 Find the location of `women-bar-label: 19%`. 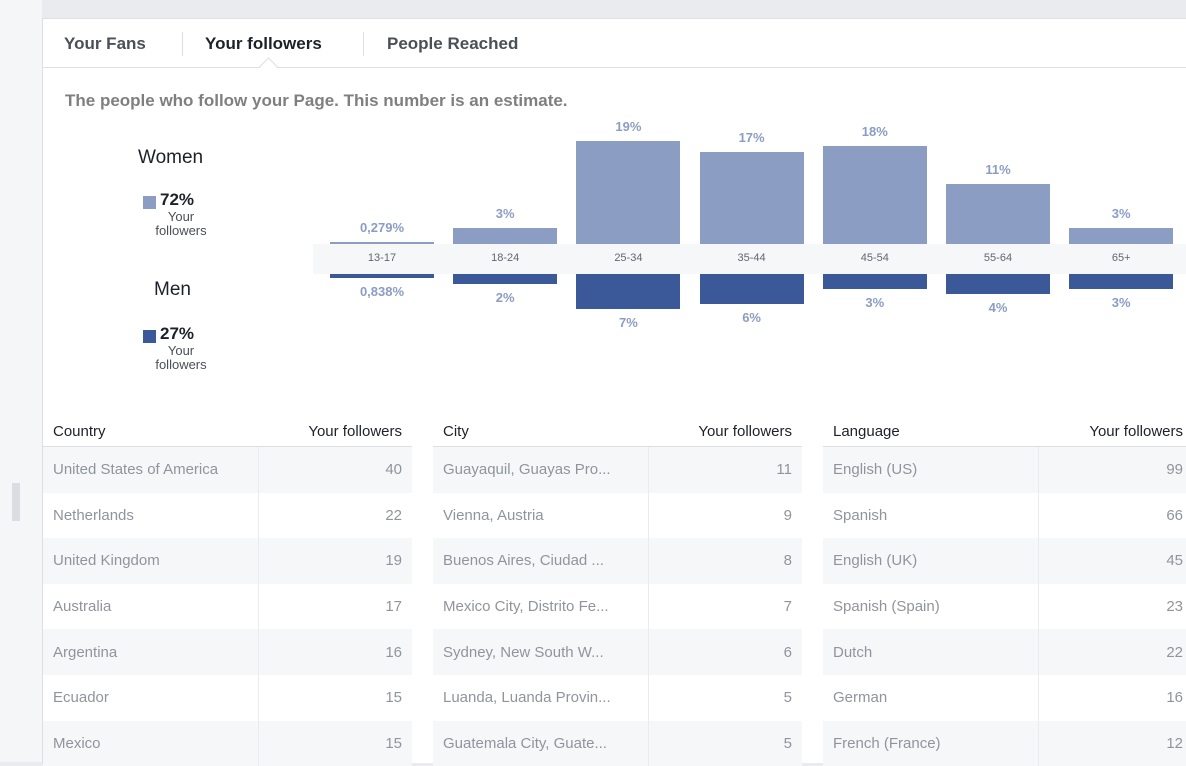

women-bar-label: 19% is located at coordinates (628, 127).